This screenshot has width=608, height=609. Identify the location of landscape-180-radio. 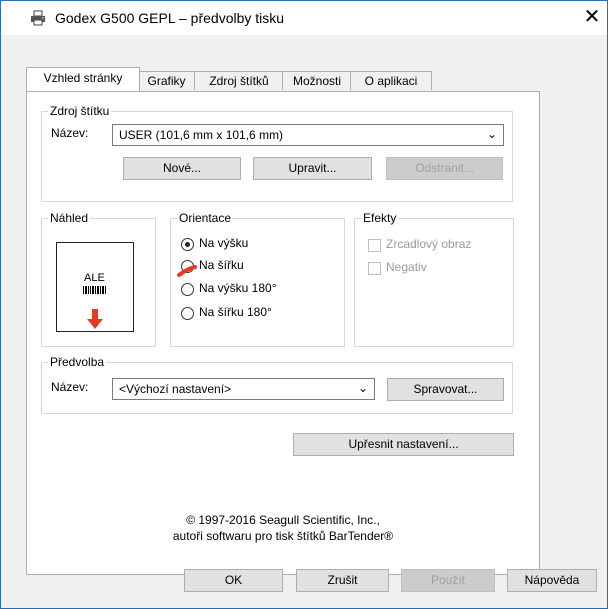
(187, 313).